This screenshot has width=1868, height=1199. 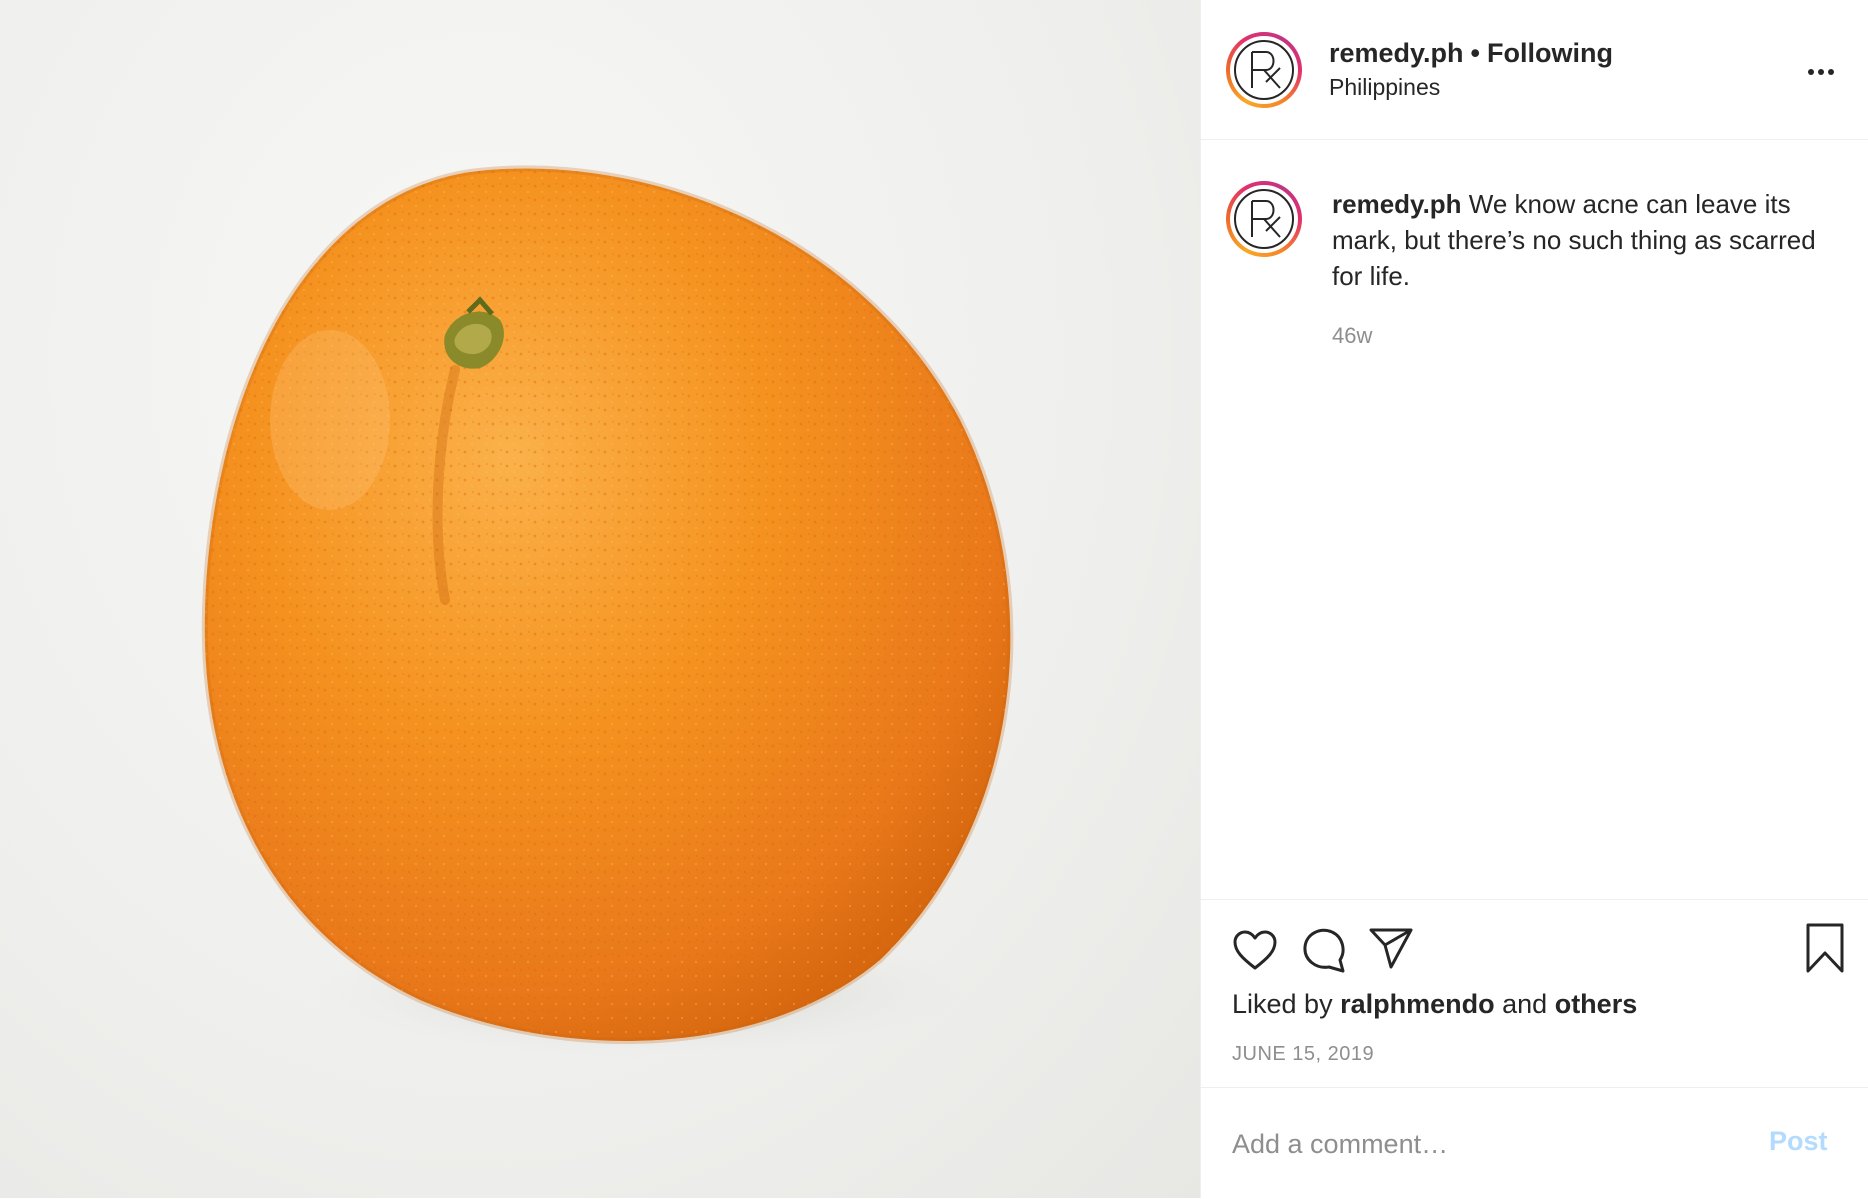 What do you see at coordinates (1821, 72) in the screenshot?
I see `more-options-icon` at bounding box center [1821, 72].